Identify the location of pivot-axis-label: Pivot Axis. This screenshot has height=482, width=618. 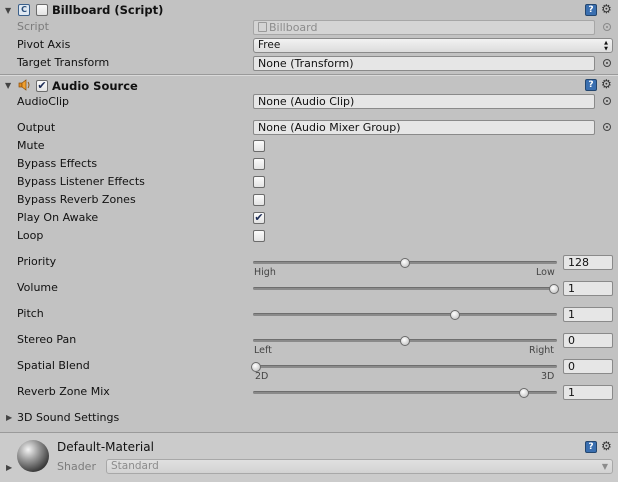
(44, 44).